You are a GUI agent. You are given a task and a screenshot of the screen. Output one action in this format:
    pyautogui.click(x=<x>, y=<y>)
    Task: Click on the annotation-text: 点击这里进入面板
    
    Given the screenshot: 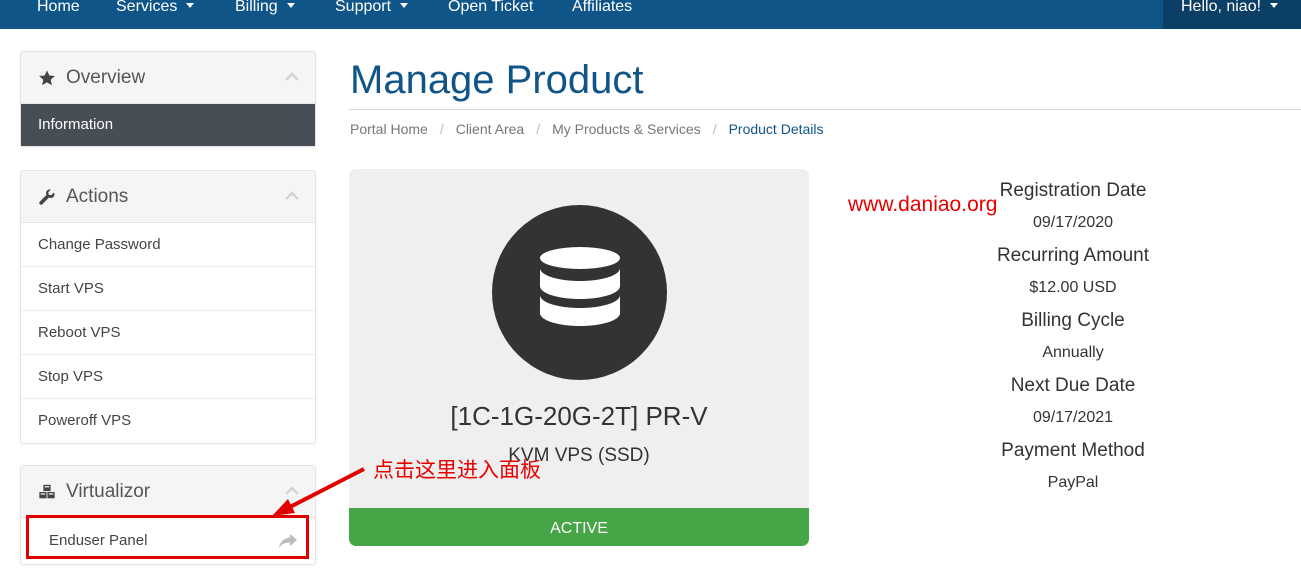 What is the action you would take?
    pyautogui.click(x=457, y=470)
    